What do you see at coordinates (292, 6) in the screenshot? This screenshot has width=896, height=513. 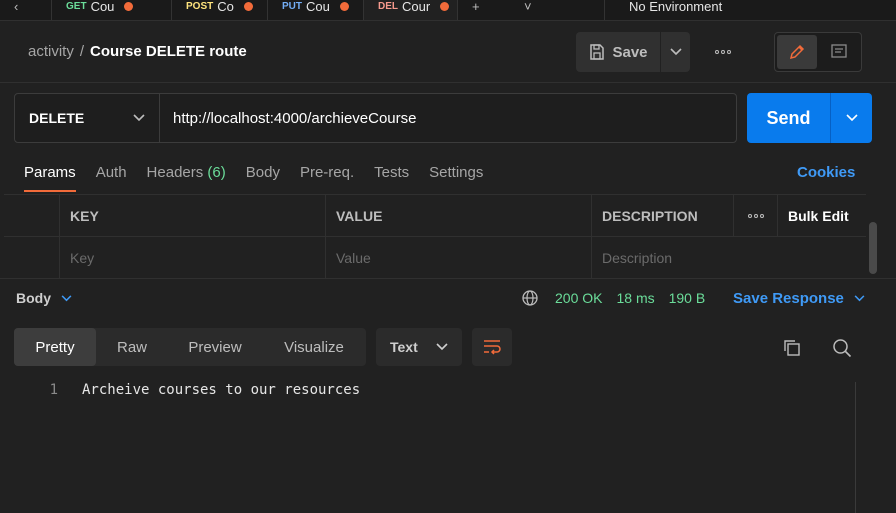 I see `tab-method: PUT` at bounding box center [292, 6].